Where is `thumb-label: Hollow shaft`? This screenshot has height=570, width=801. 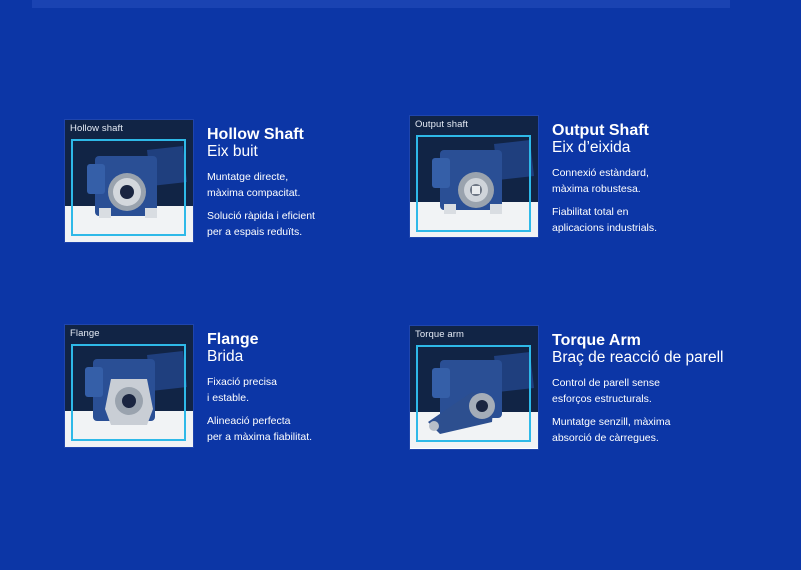
thumb-label: Hollow shaft is located at coordinates (96, 128).